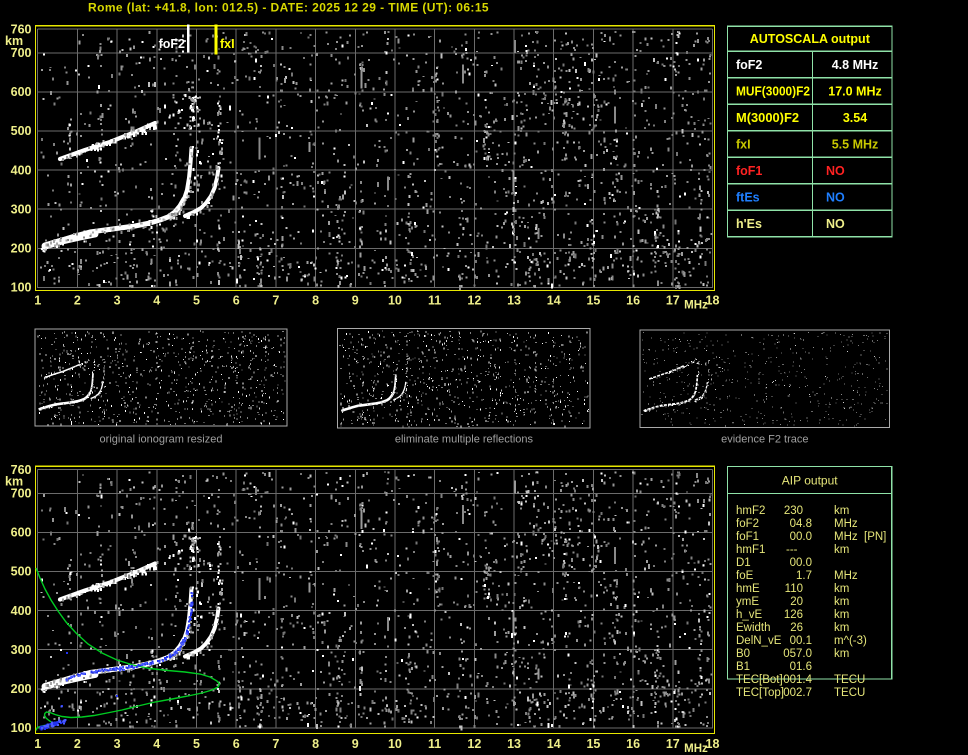 The height and width of the screenshot is (755, 968). What do you see at coordinates (797, 680) in the screenshot?
I see `svg-text: 001.4` at bounding box center [797, 680].